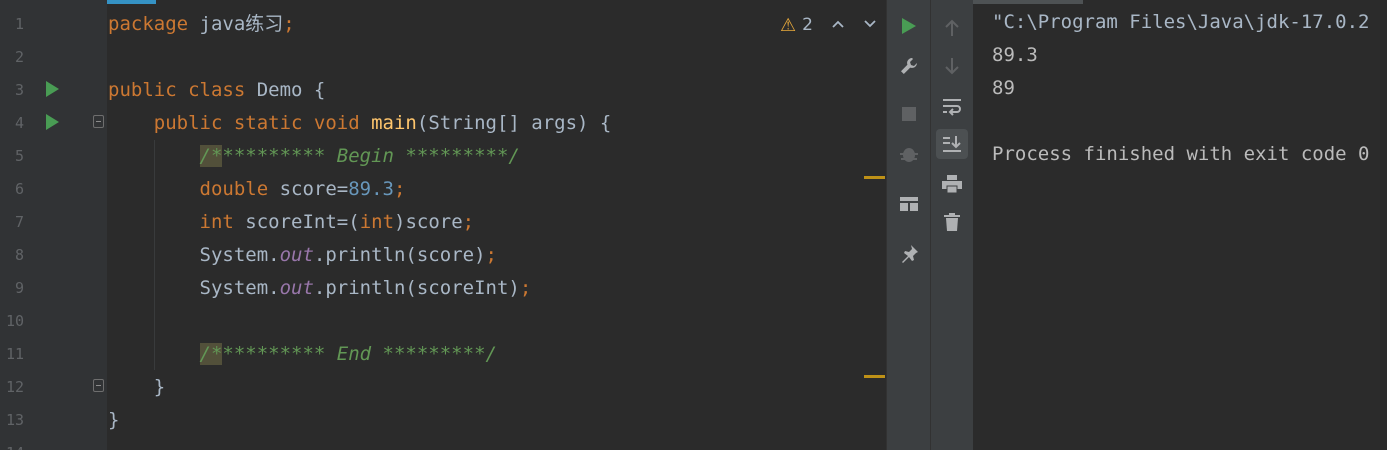  Describe the element at coordinates (371, 189) in the screenshot. I see `number-literal: 89.3` at that location.